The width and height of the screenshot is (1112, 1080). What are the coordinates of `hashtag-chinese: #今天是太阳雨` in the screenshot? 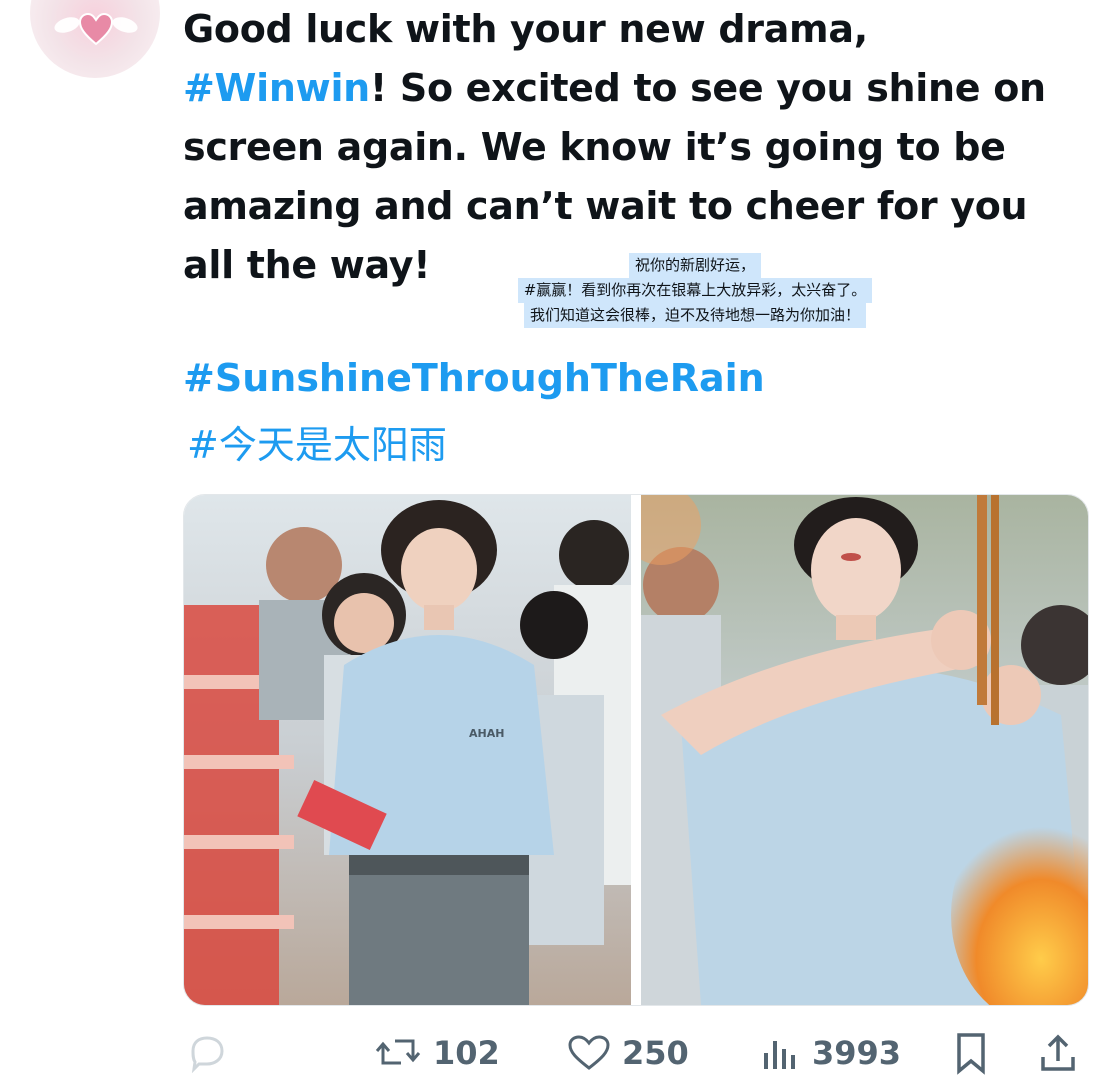 It's located at (317, 441).